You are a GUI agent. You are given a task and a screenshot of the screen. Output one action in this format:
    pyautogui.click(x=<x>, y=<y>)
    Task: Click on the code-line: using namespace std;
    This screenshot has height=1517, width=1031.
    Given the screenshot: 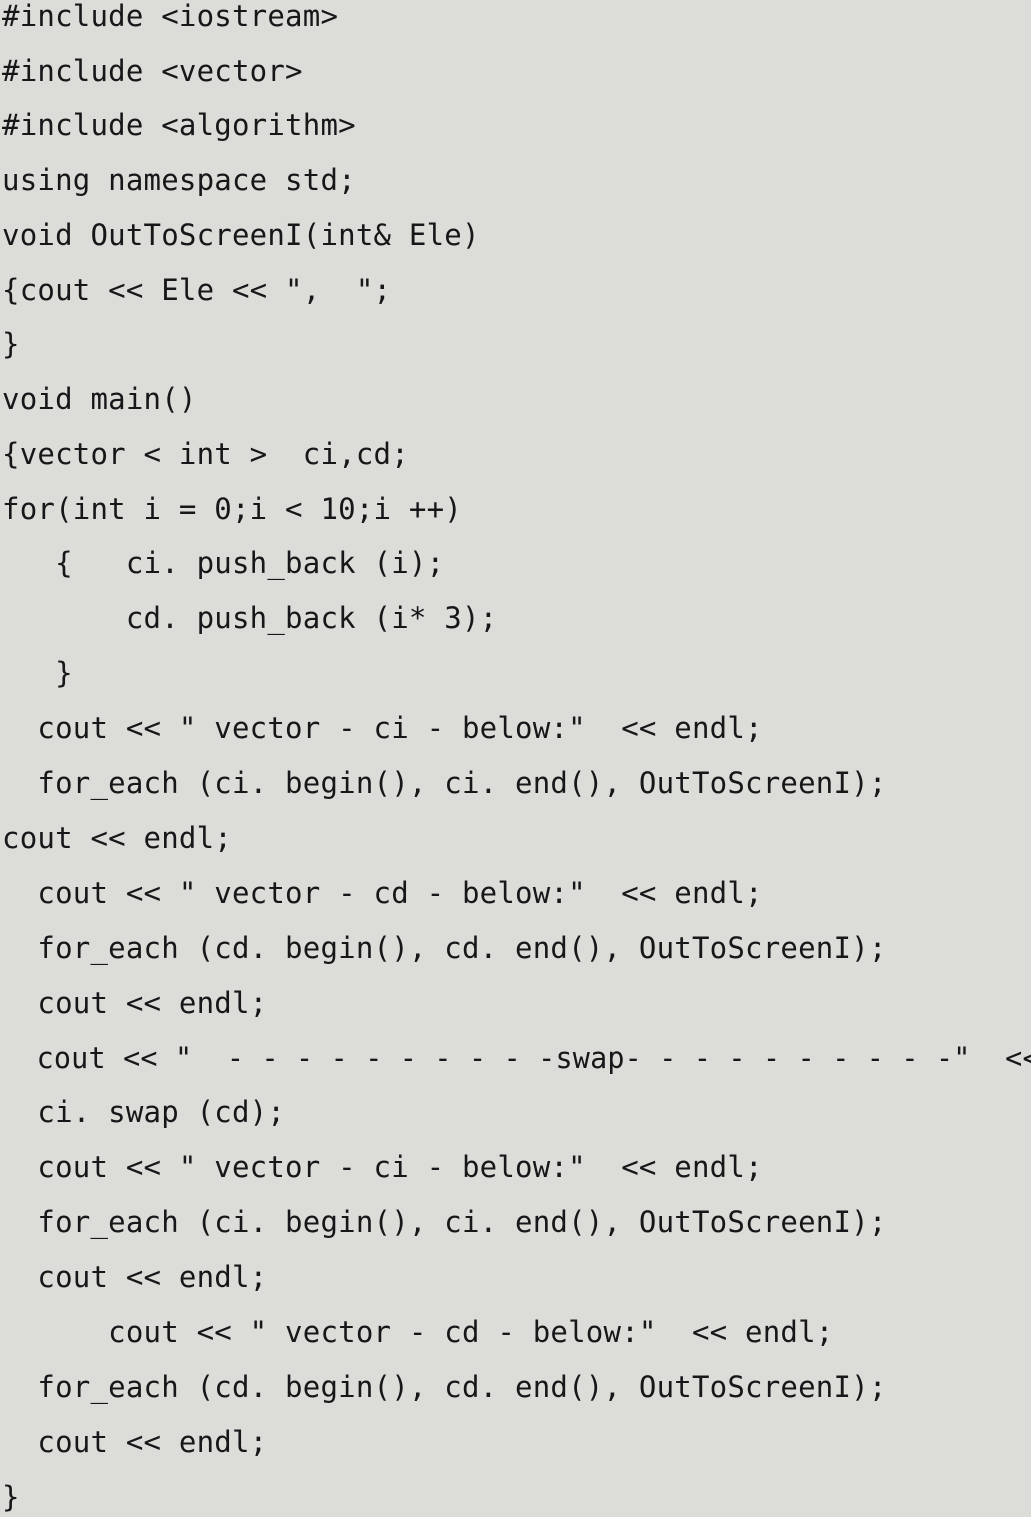 What is the action you would take?
    pyautogui.click(x=179, y=180)
    